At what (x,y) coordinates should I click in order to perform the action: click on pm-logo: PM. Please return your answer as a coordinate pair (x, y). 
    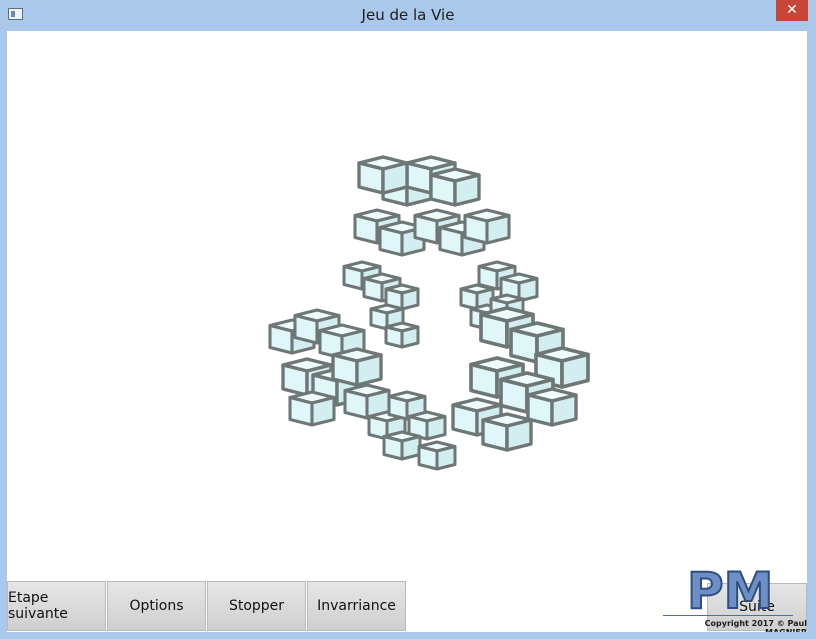
    Looking at the image, I should click on (730, 589).